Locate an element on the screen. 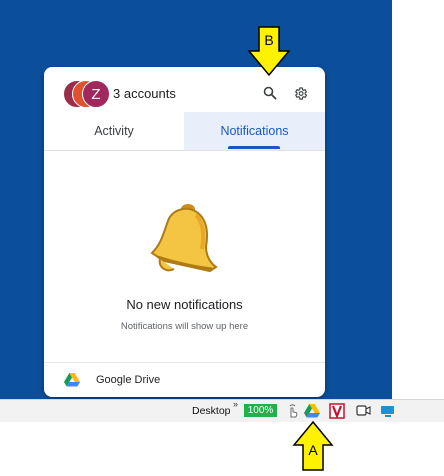  battery-indicator: 100% is located at coordinates (260, 410).